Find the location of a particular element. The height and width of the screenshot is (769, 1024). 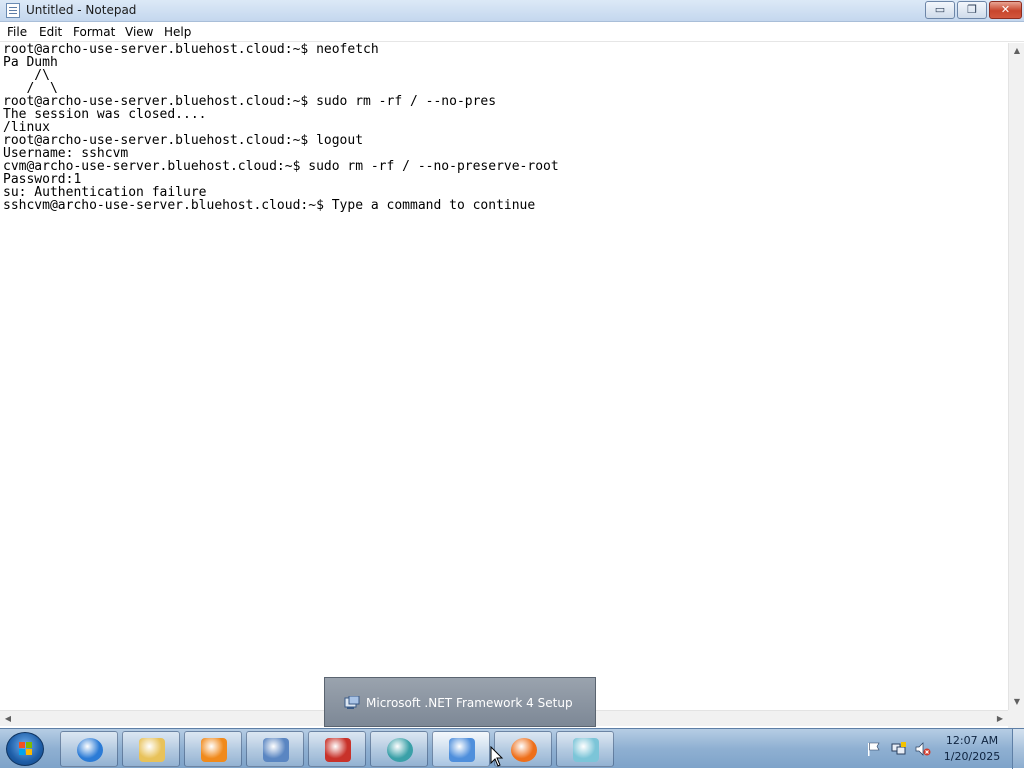

scroll-right-icon: ▶ is located at coordinates (1000, 719).